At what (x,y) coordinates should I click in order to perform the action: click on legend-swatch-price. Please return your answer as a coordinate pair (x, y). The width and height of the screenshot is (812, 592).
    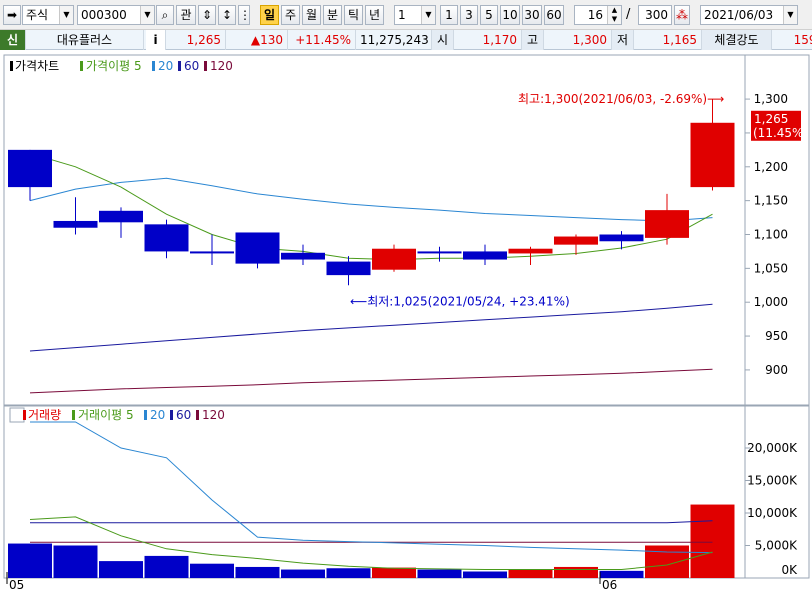
    Looking at the image, I should click on (11, 66).